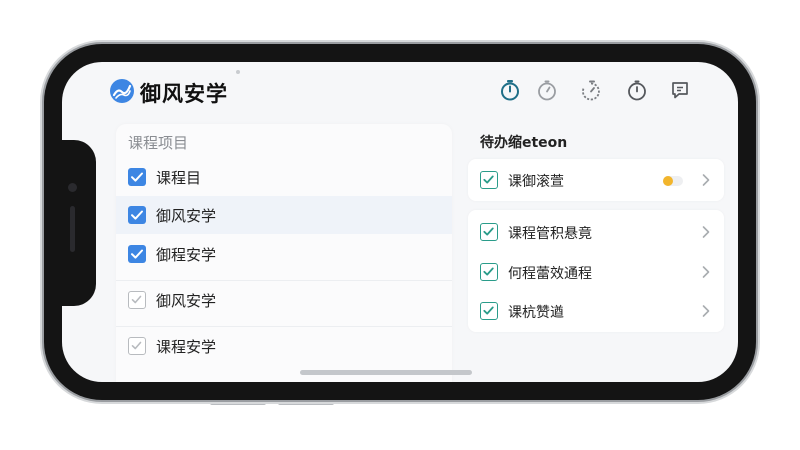 The height and width of the screenshot is (450, 800). Describe the element at coordinates (72, 187) in the screenshot. I see `front-camera` at that location.